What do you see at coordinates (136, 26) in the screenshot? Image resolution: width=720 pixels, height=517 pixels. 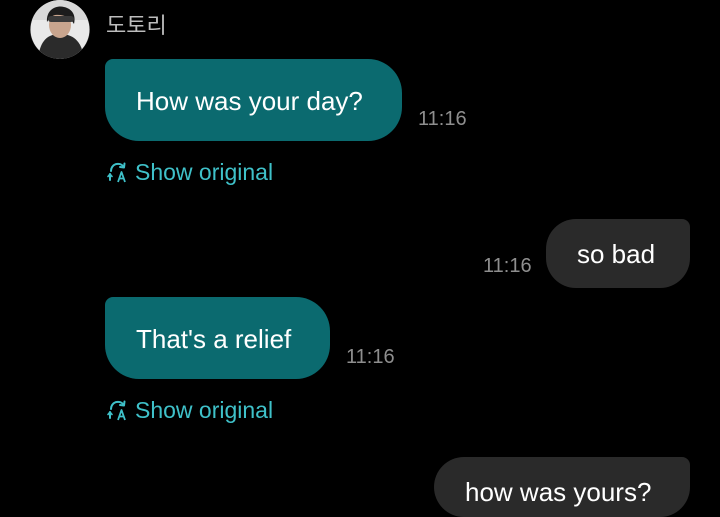 I see `contact-name: 도토리` at bounding box center [136, 26].